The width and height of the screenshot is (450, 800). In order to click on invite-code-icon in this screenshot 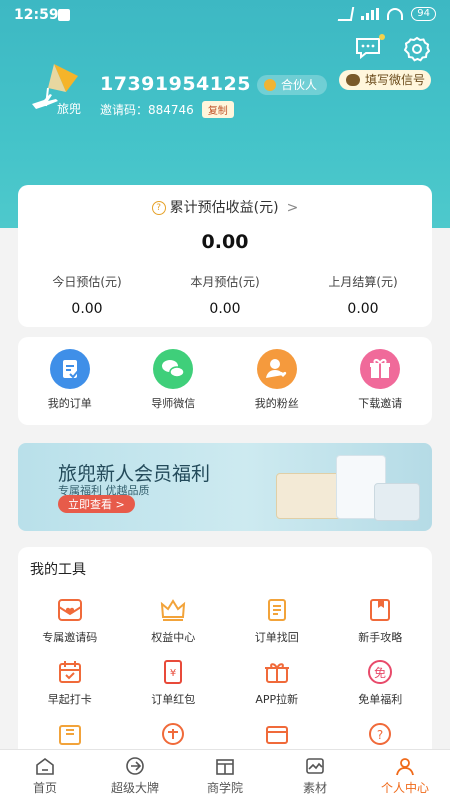, I will do `click(69, 610)`.